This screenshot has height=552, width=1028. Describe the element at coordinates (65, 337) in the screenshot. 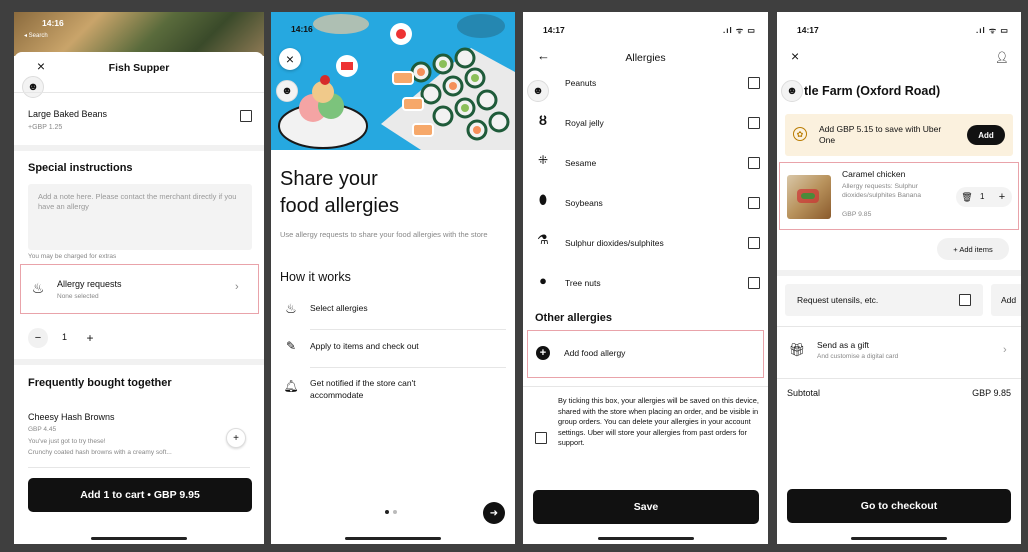

I see `quantity-value: 1` at that location.